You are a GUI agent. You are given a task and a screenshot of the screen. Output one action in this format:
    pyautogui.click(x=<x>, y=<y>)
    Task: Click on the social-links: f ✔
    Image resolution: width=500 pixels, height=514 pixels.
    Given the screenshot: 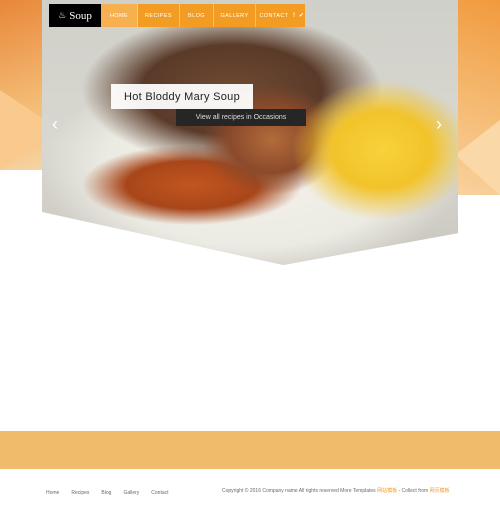 What is the action you would take?
    pyautogui.click(x=298, y=15)
    